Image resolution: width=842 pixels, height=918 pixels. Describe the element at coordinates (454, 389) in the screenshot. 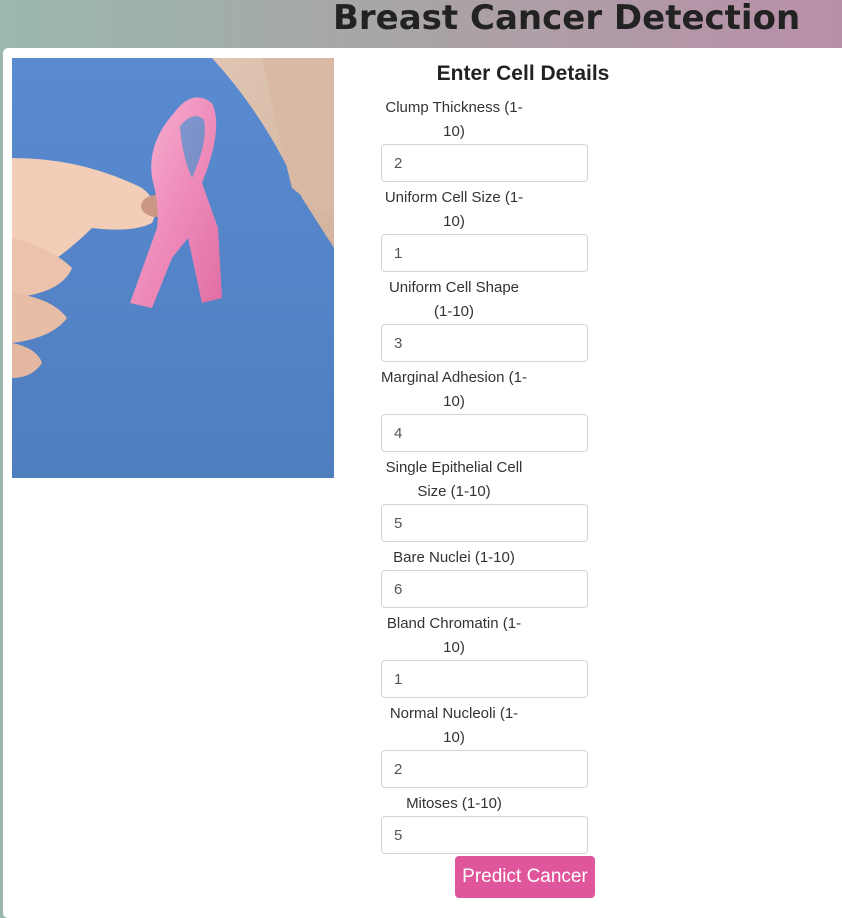

I see `marginal-adhesion-label: Marginal Adhesion (1-10)` at that location.